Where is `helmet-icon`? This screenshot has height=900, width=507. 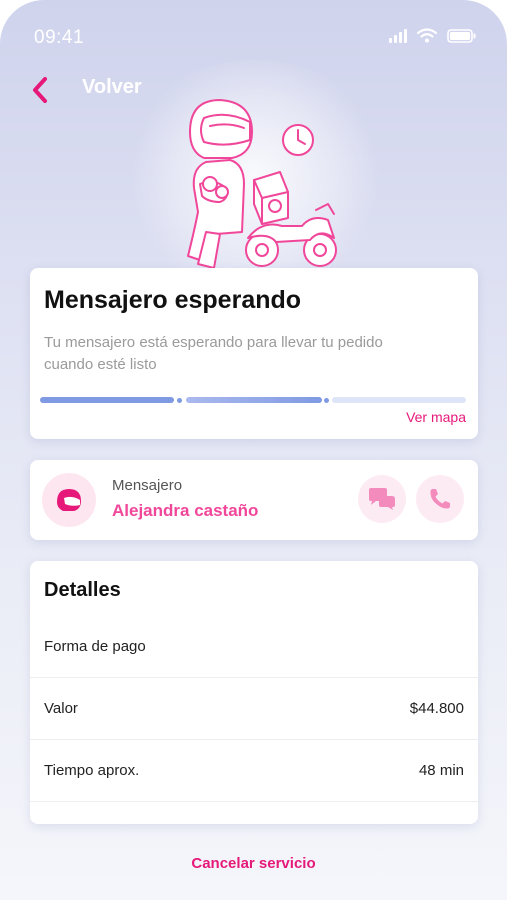
helmet-icon is located at coordinates (69, 500).